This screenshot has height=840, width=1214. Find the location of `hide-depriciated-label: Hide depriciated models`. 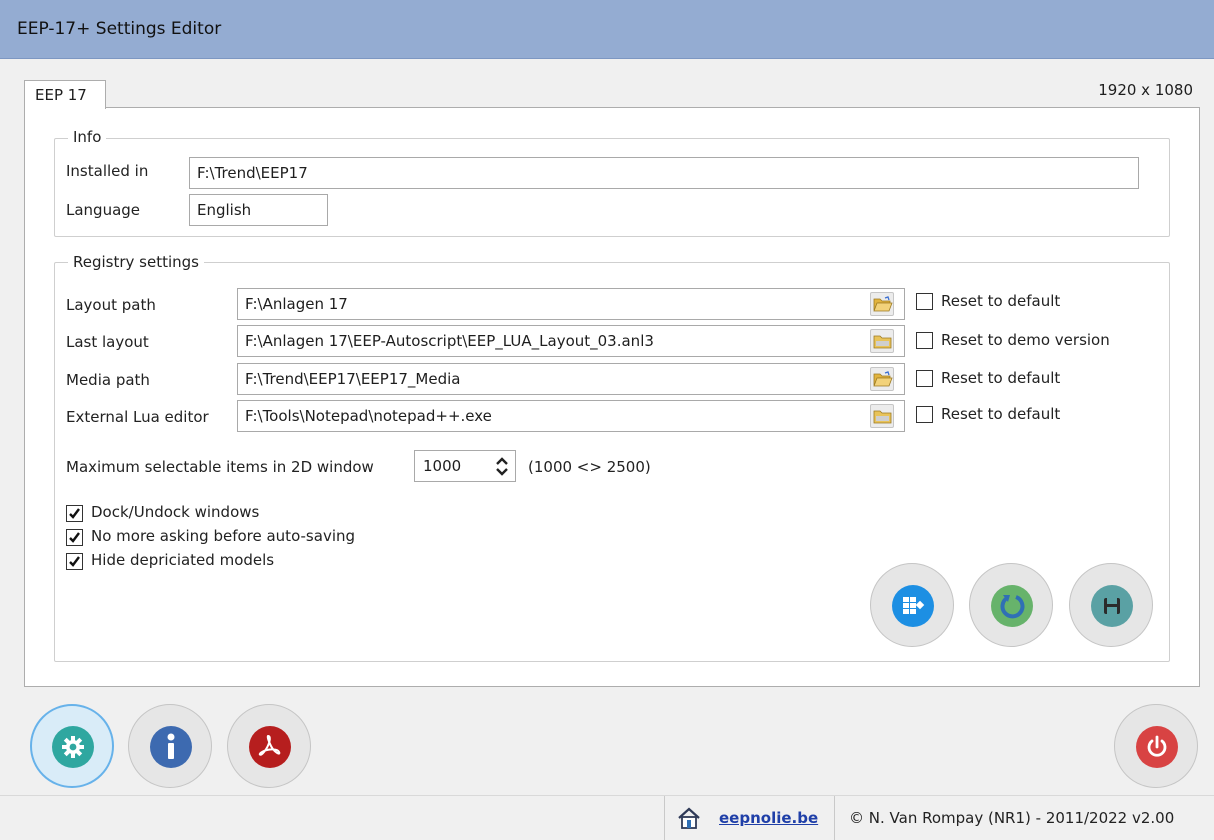

hide-depriciated-label: Hide depriciated models is located at coordinates (183, 560).